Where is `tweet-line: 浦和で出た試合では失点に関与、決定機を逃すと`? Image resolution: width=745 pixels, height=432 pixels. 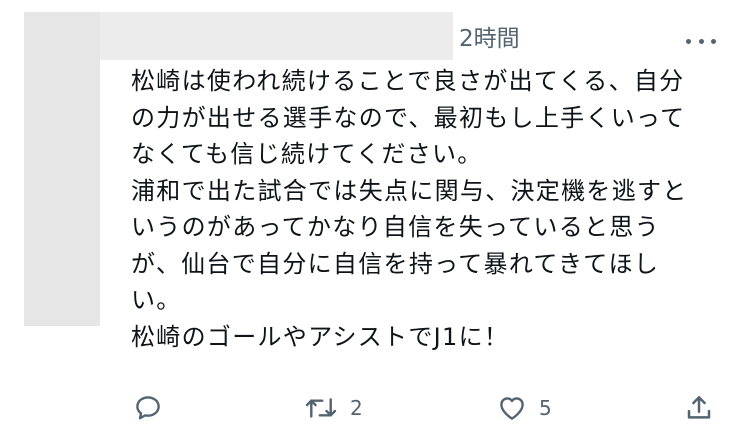
tweet-line: 浦和で出た試合では失点に関与、決定機を逃すと is located at coordinates (409, 190).